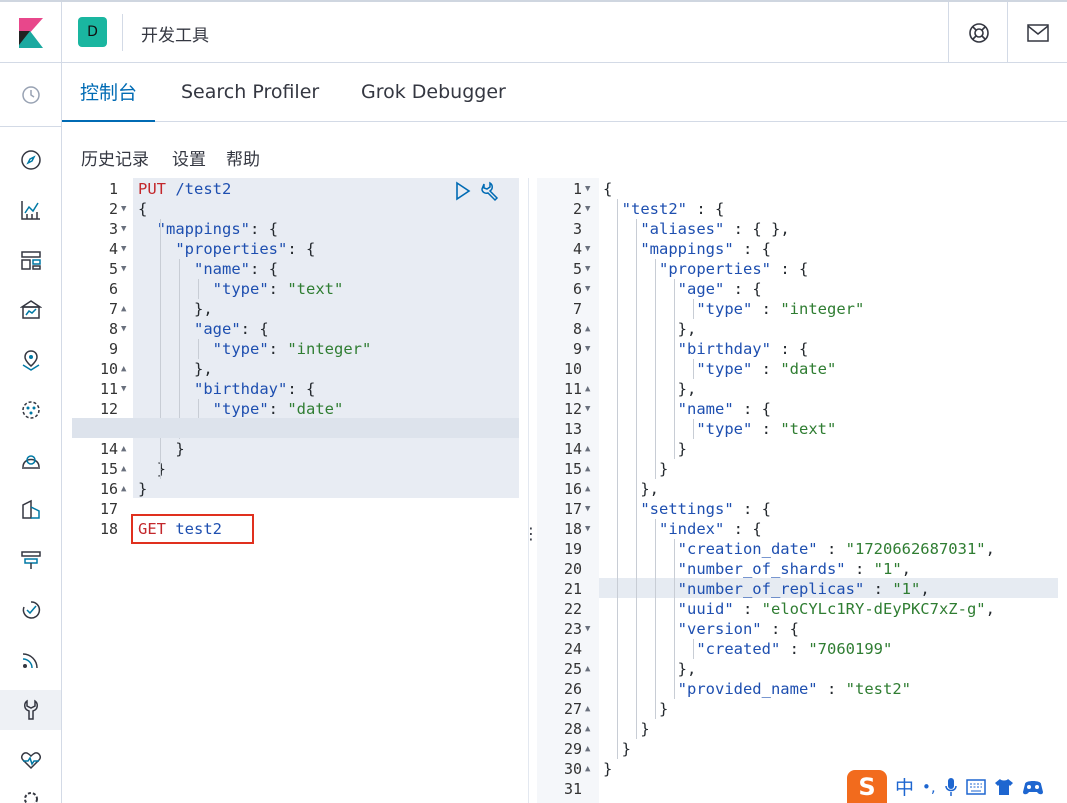  What do you see at coordinates (108, 509) in the screenshot?
I see `line-number: 17` at bounding box center [108, 509].